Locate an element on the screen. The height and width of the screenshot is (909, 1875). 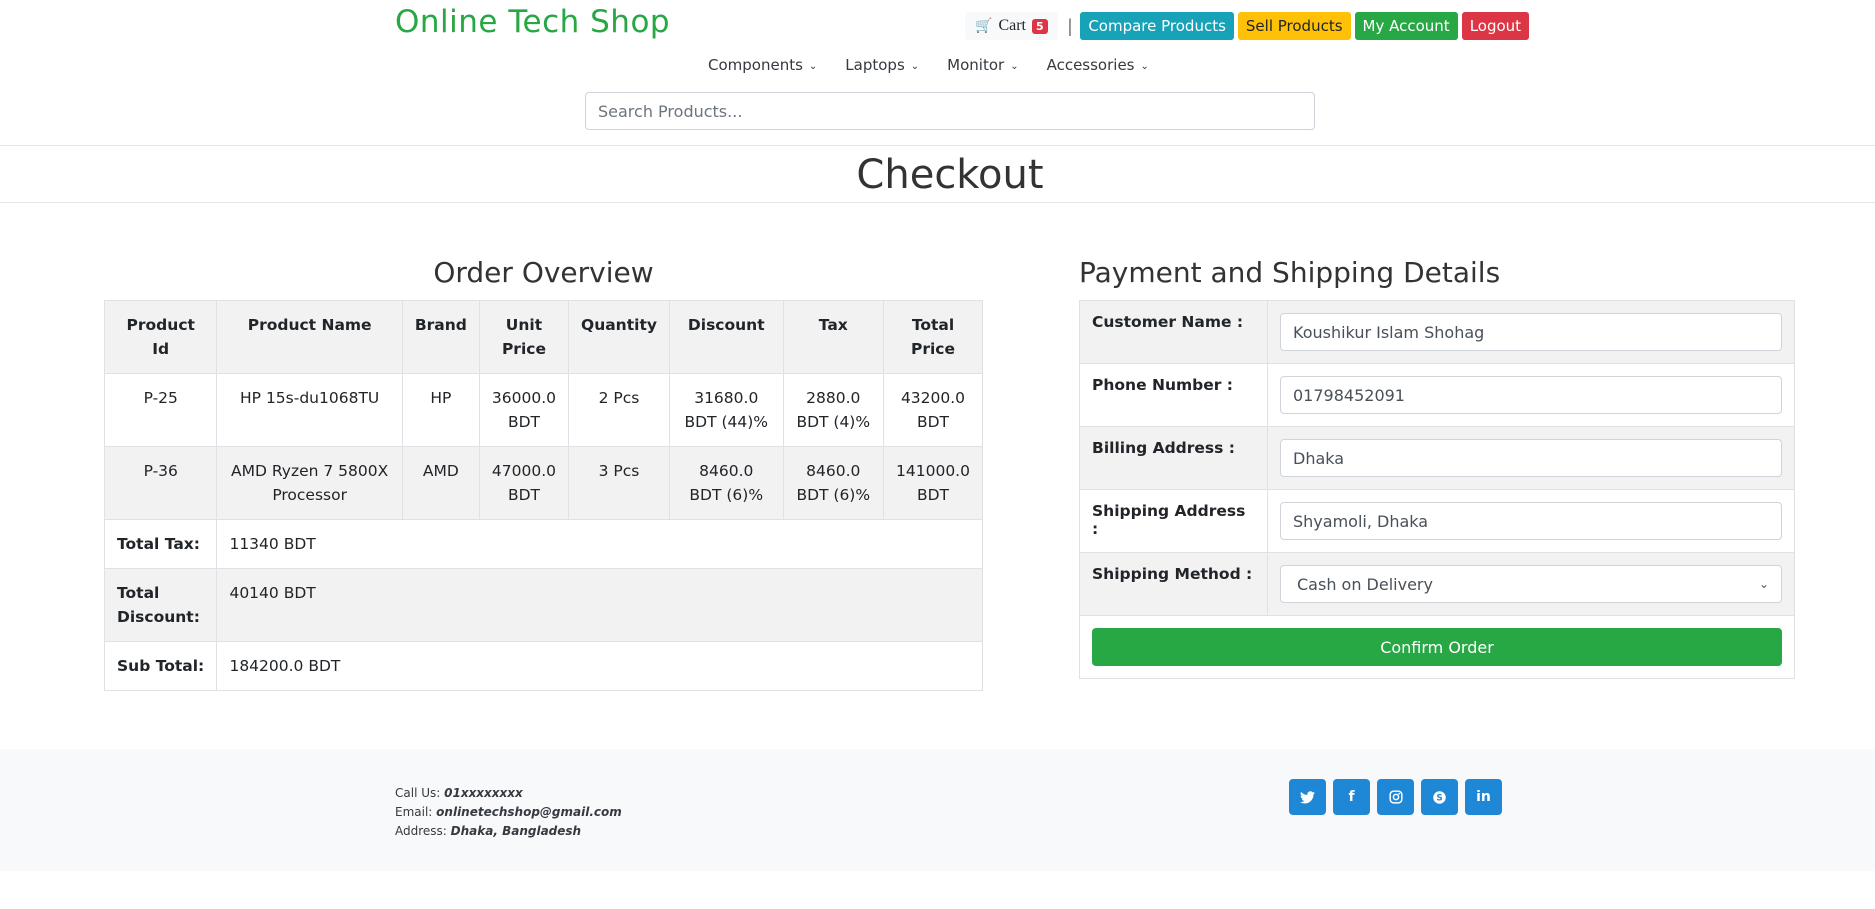
confirm-row: Confirm Order is located at coordinates (1437, 647).